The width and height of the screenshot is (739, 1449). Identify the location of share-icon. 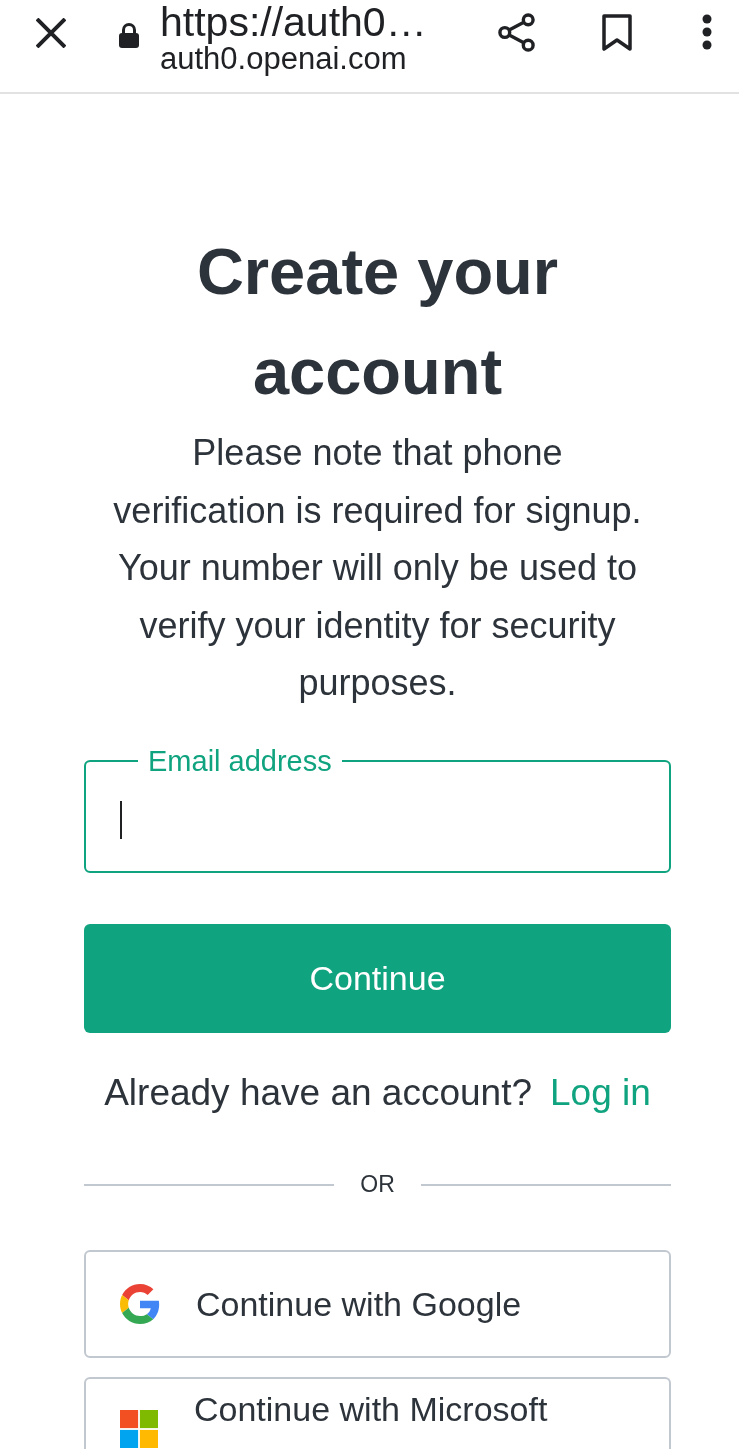
(516, 32).